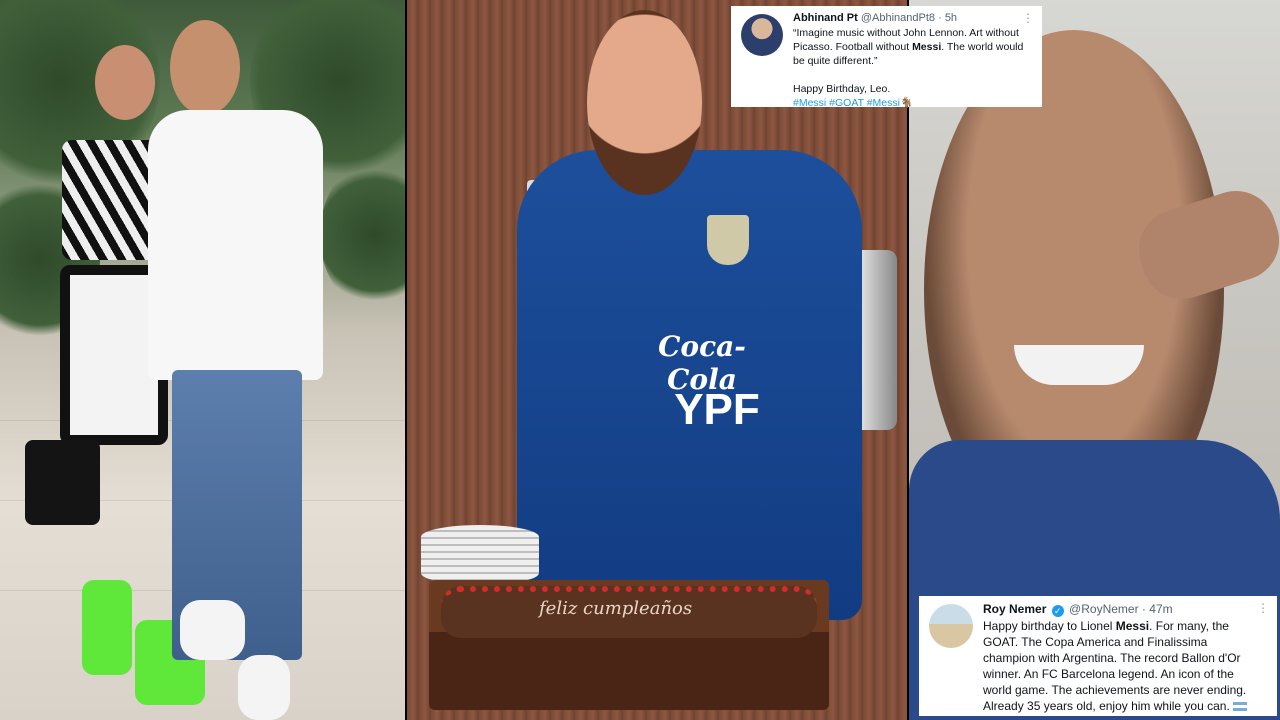 Image resolution: width=1280 pixels, height=720 pixels. Describe the element at coordinates (1160, 609) in the screenshot. I see `tweet-time: 47m` at that location.